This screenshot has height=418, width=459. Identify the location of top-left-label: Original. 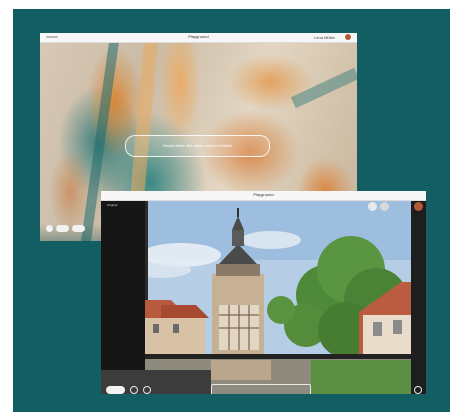
(112, 205).